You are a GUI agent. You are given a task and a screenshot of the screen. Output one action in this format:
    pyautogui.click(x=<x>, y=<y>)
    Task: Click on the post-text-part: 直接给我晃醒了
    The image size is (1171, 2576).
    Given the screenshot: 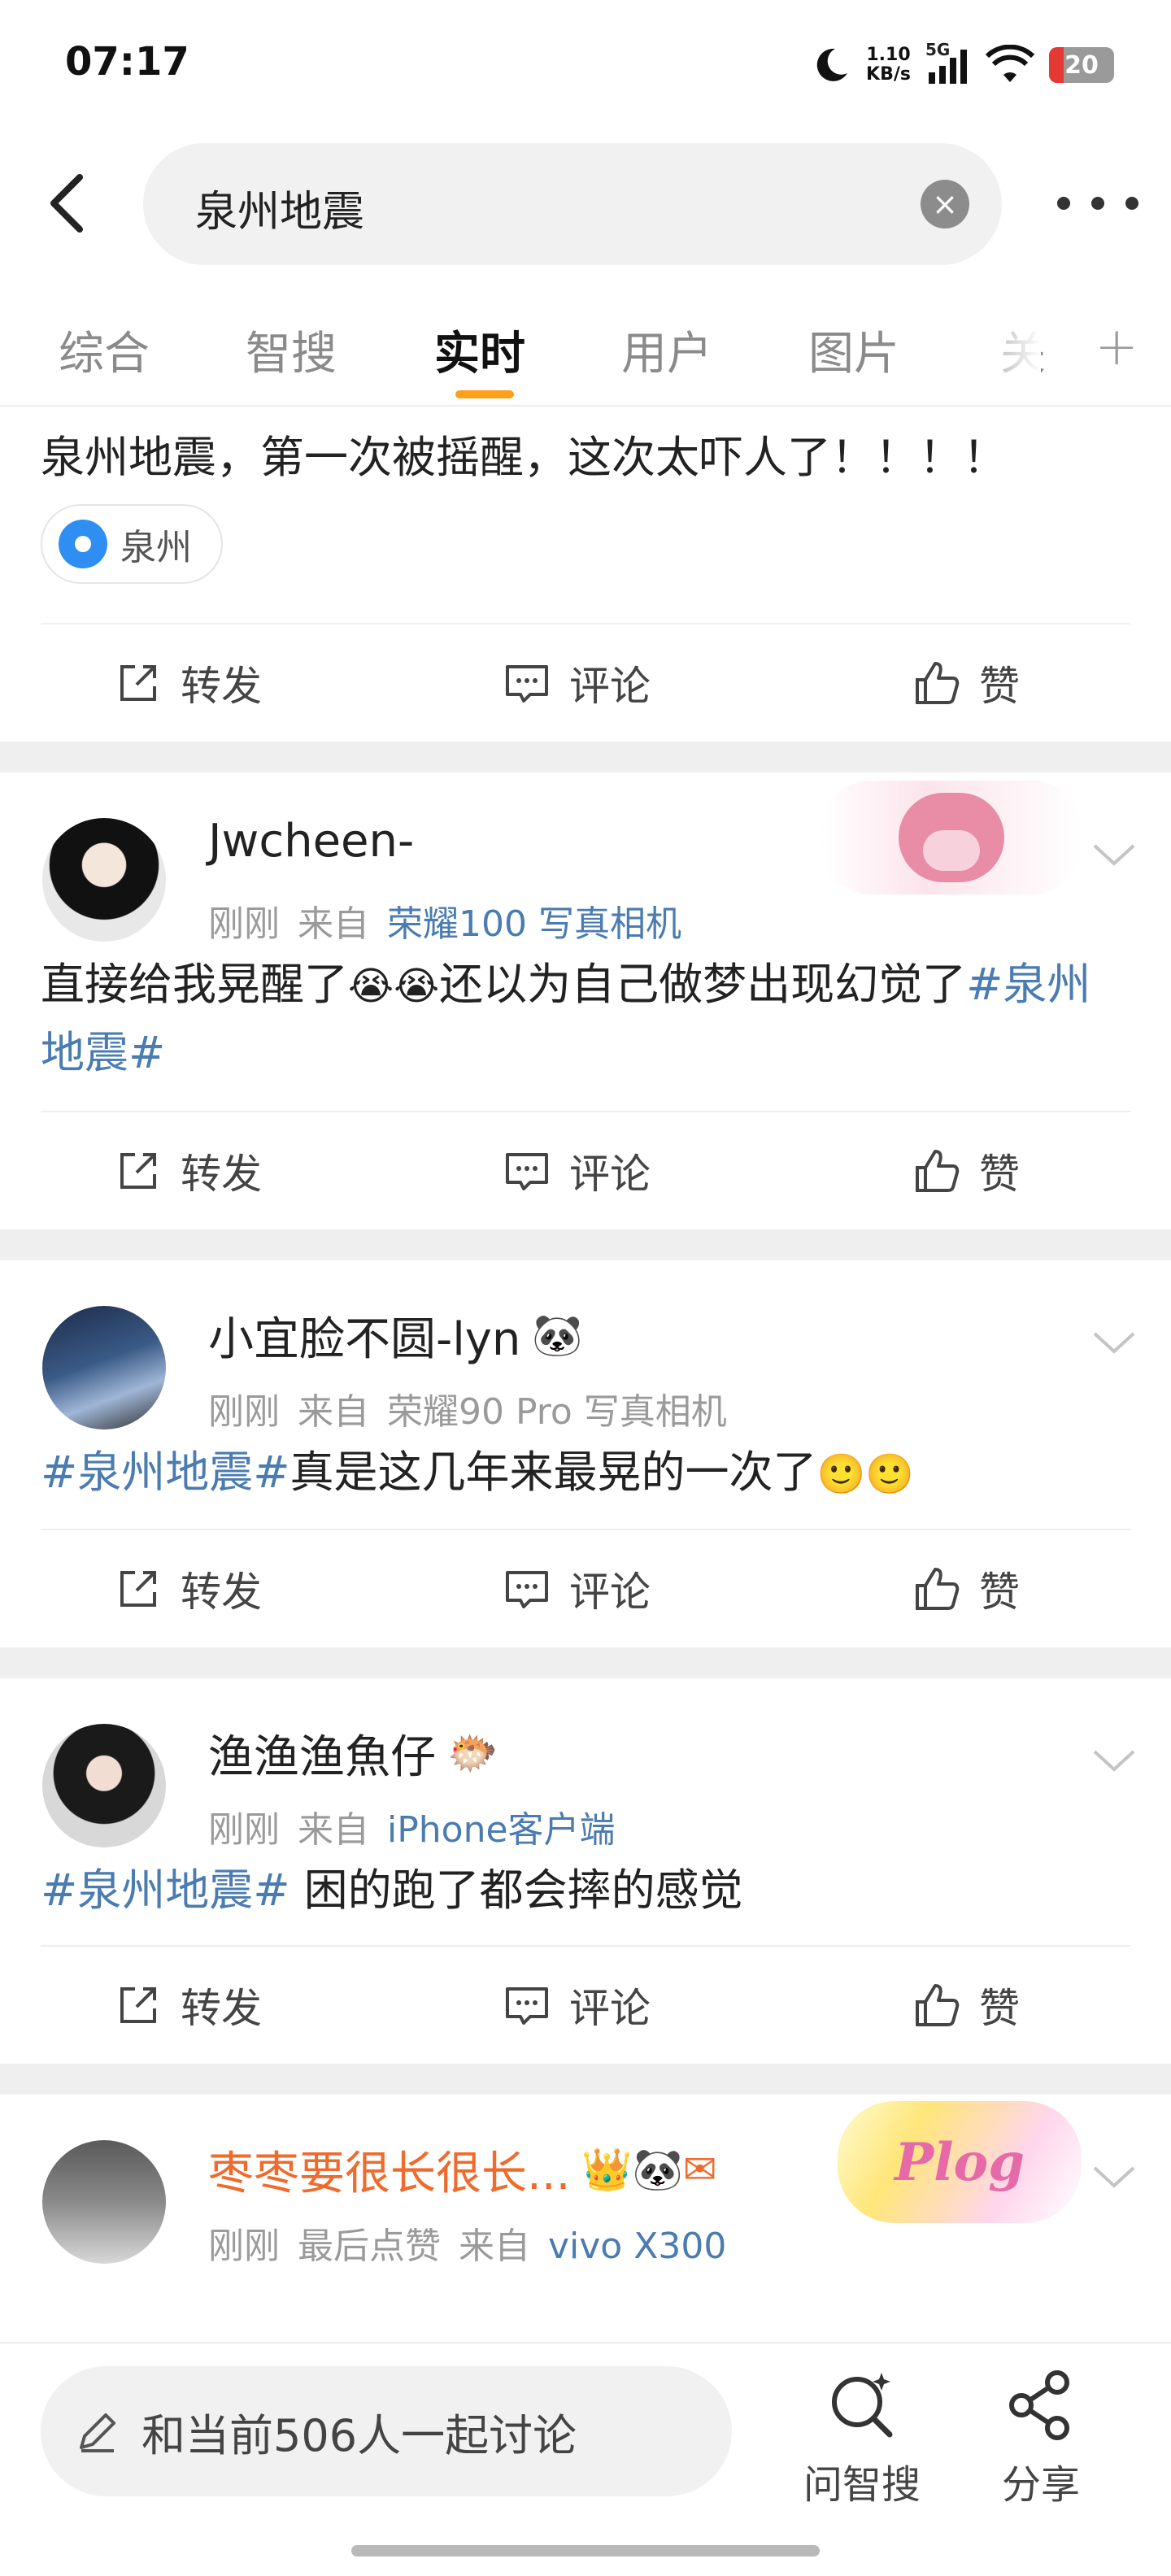 What is the action you would take?
    pyautogui.click(x=194, y=985)
    